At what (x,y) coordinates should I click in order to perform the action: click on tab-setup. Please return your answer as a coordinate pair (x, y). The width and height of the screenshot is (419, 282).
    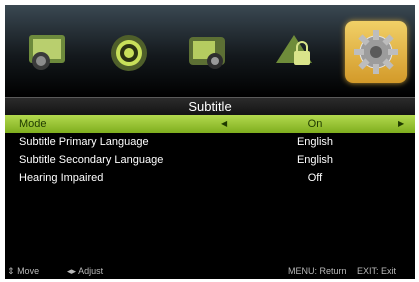
    Looking at the image, I should click on (376, 52).